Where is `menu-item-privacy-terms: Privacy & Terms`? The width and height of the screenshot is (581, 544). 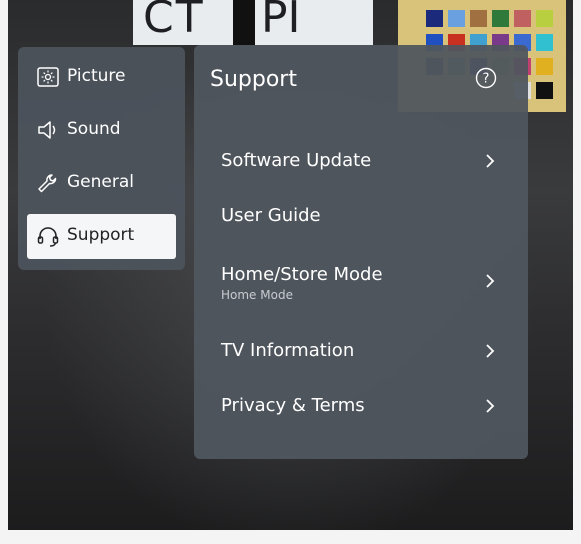
menu-item-privacy-terms: Privacy & Terms is located at coordinates (361, 407).